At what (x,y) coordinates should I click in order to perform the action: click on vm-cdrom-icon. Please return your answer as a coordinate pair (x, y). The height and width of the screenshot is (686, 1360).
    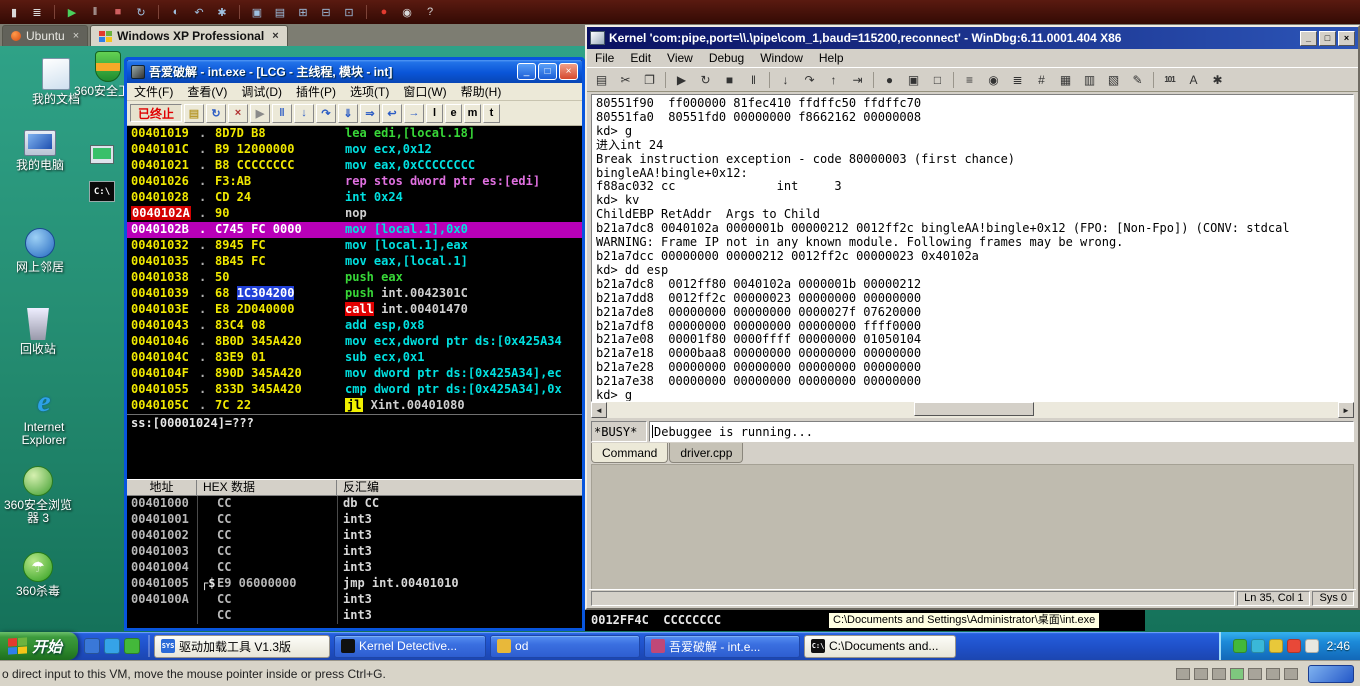
    Looking at the image, I should click on (1201, 673).